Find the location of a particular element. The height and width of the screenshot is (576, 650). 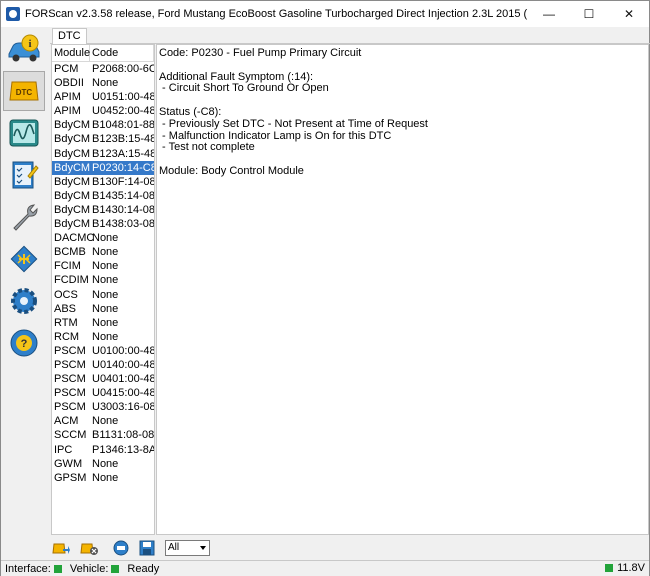

list-item: OCS None is located at coordinates (103, 295).